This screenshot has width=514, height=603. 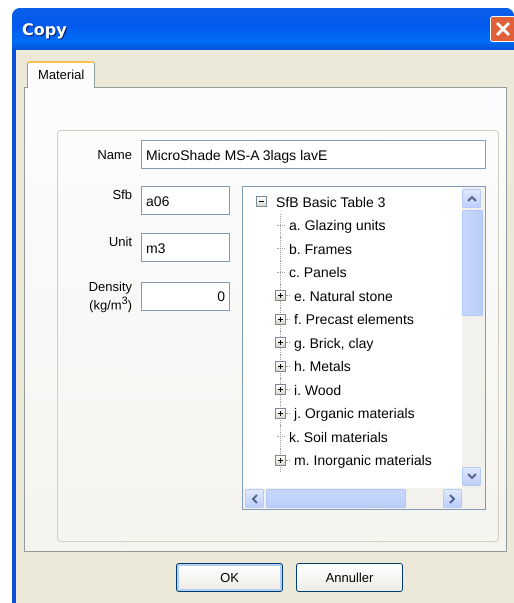 I want to click on tree-item: g. Brick, clay, so click(x=334, y=342).